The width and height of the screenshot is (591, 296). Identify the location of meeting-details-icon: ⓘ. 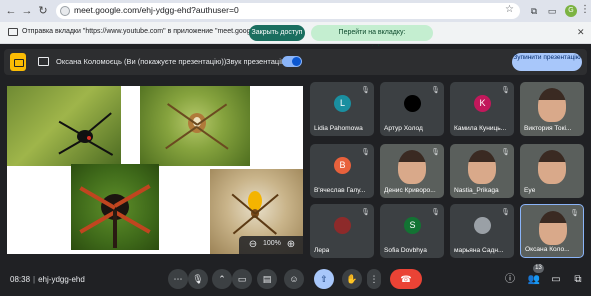
(510, 280).